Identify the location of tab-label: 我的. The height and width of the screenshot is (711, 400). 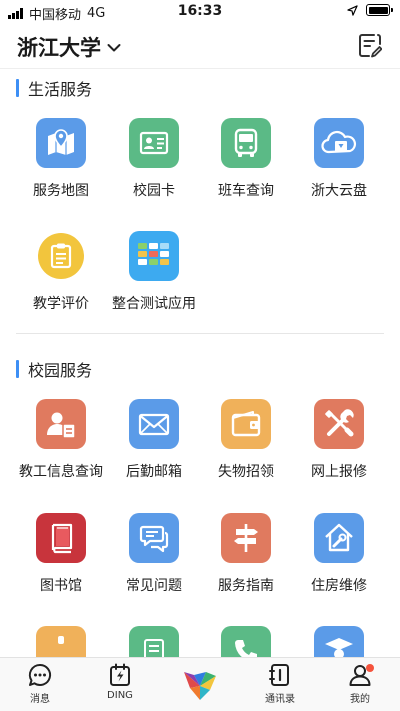
(360, 699).